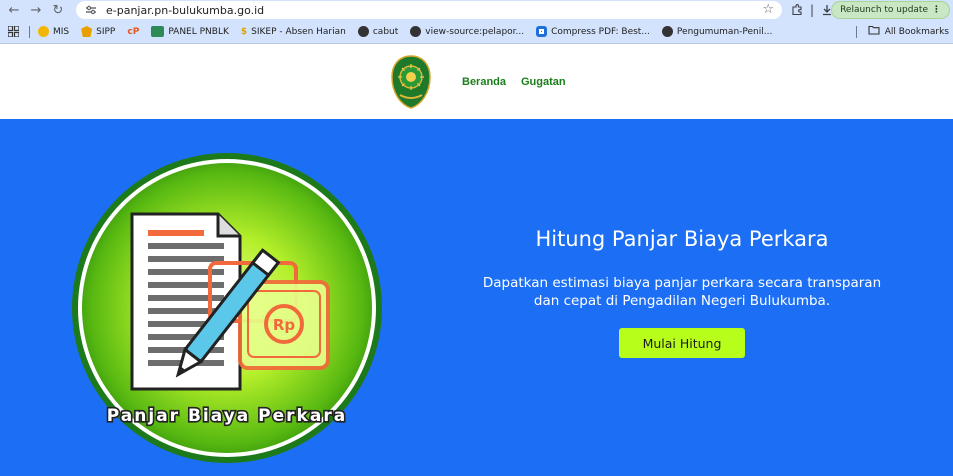  I want to click on all-bookmarks-label: All Bookmarks, so click(916, 31).